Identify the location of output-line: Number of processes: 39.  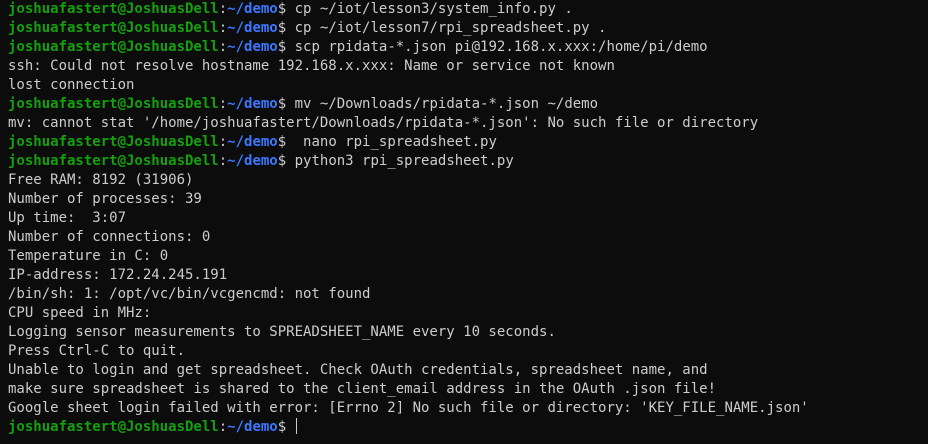
(468, 199).